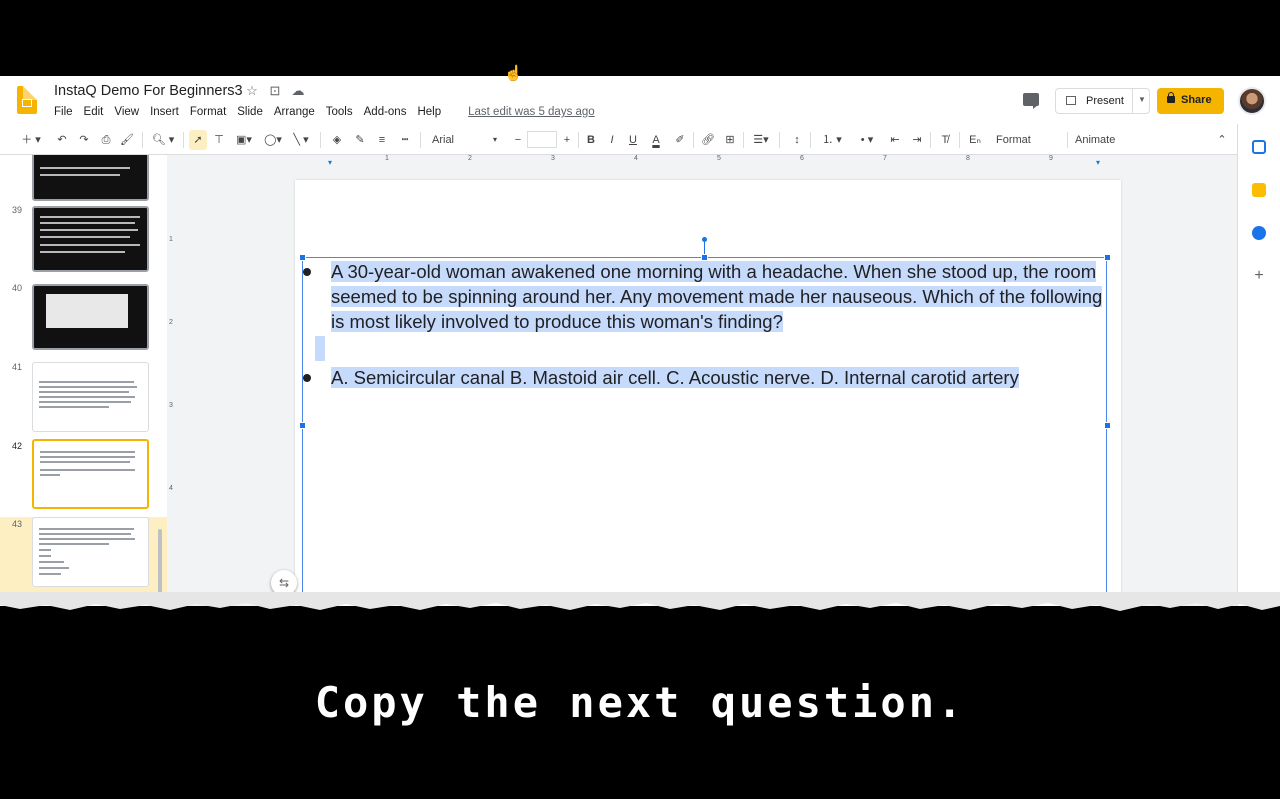 This screenshot has width=1280, height=799. What do you see at coordinates (1222, 140) in the screenshot?
I see `collapse-toolbar-icon: ⌃` at bounding box center [1222, 140].